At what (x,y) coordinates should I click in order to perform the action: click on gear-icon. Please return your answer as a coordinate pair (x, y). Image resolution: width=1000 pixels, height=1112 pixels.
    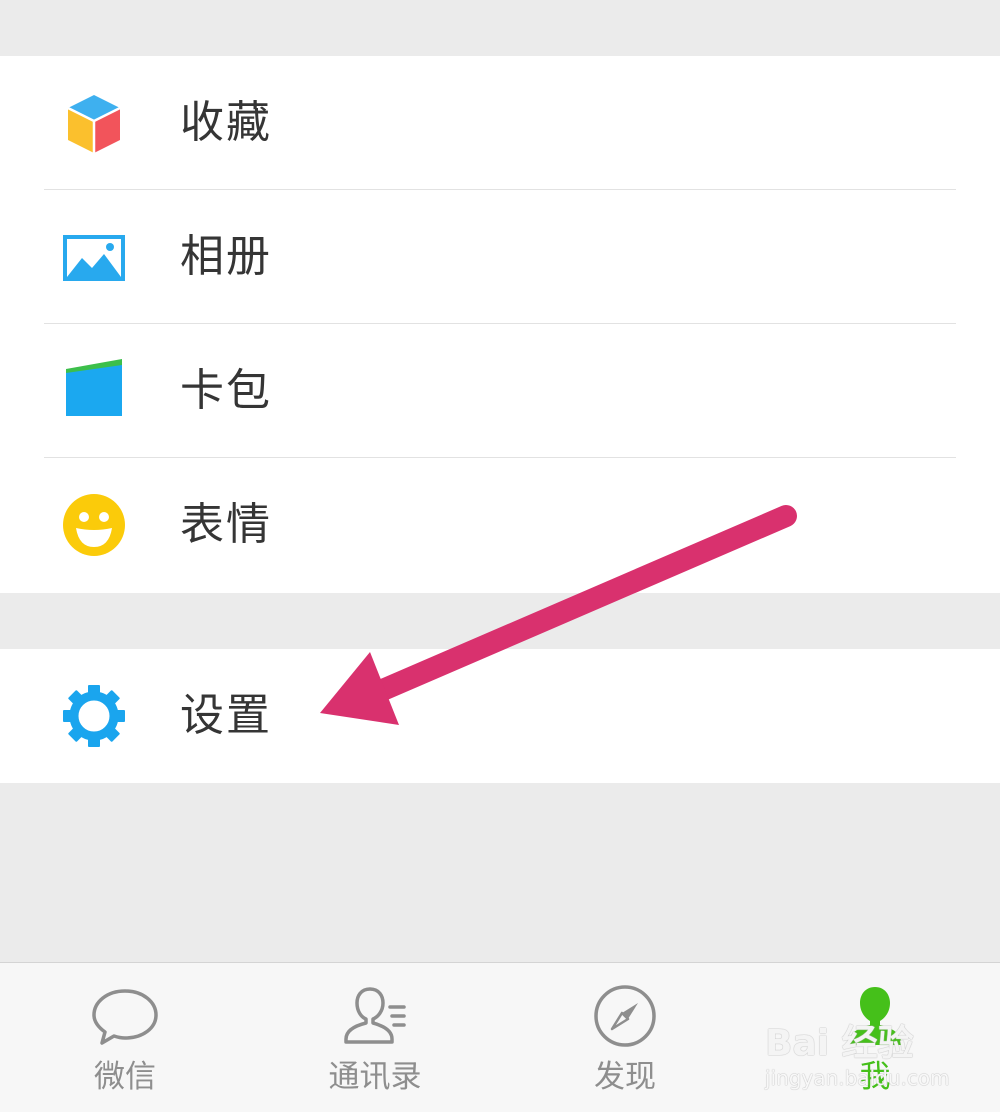
    Looking at the image, I should click on (94, 716).